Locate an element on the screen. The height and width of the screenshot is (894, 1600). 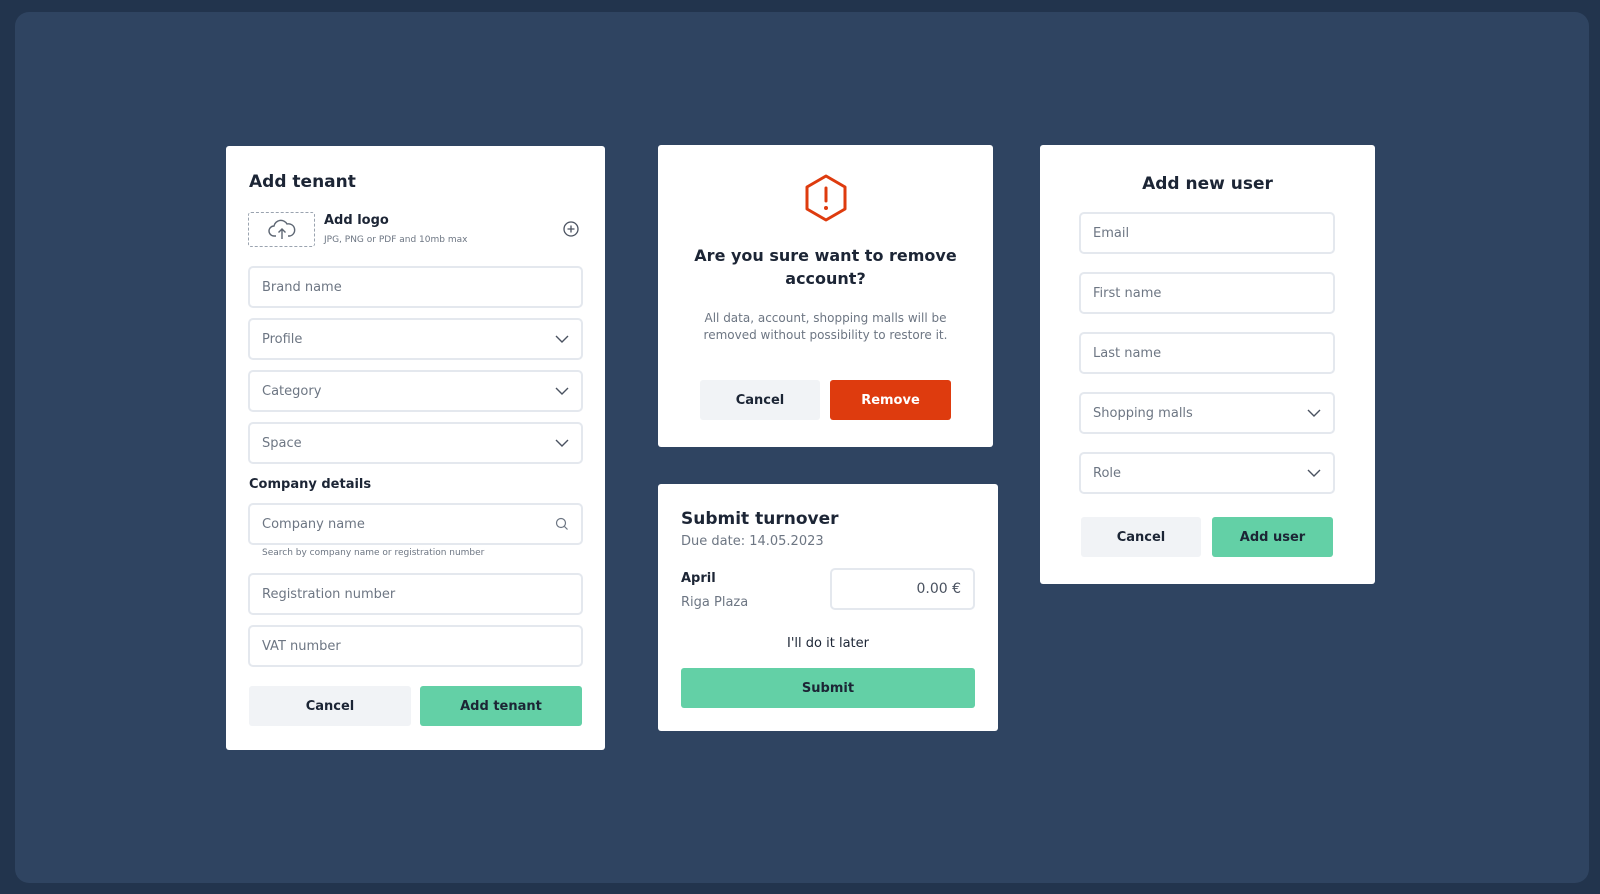
logo-hint: JPG, PNG or PDF and 10mb max is located at coordinates (396, 240).